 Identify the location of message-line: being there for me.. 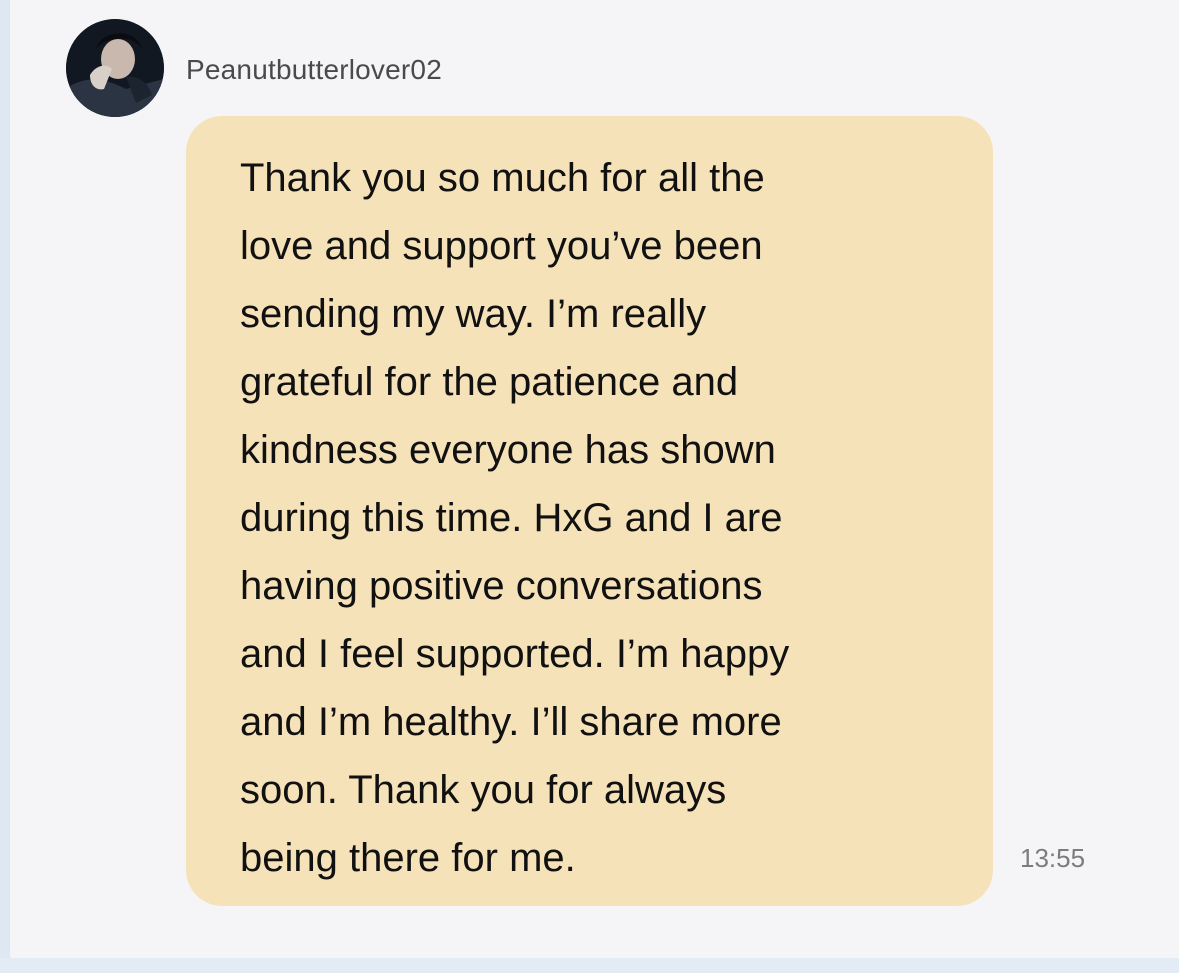
(408, 858).